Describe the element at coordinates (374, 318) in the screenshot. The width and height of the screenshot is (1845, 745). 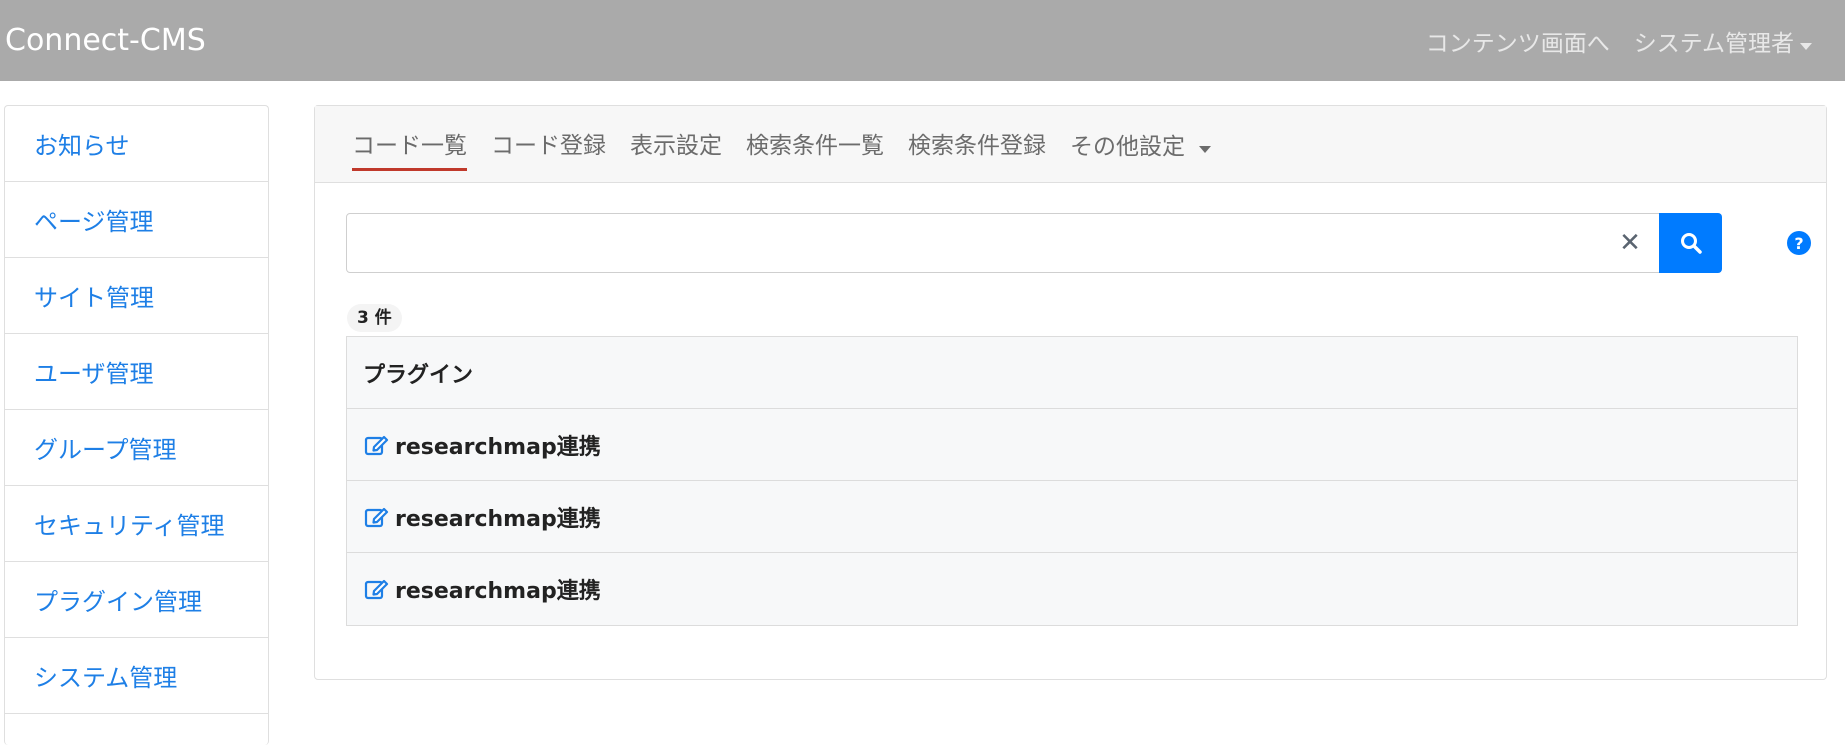
I see `result-count-badge: 3 件` at that location.